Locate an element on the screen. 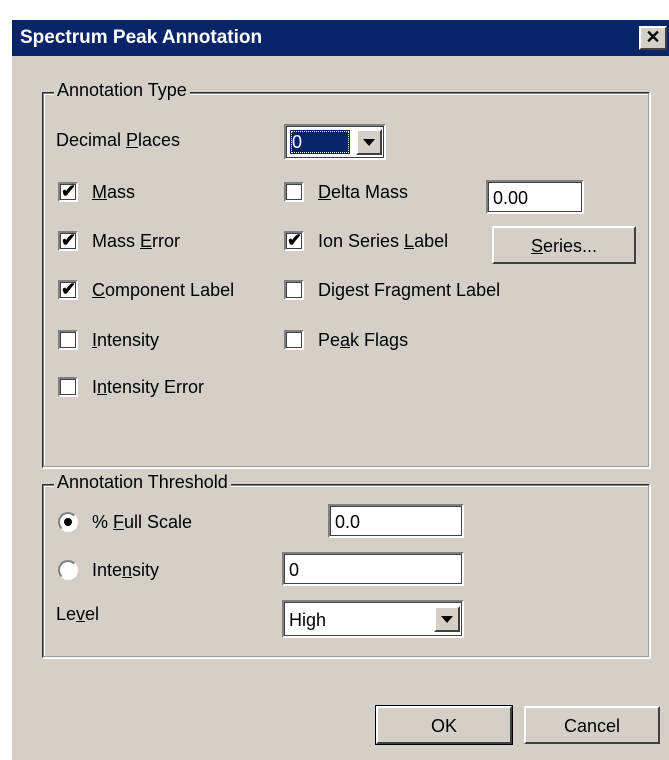  intensity-threshold-label: Intensity is located at coordinates (126, 570).